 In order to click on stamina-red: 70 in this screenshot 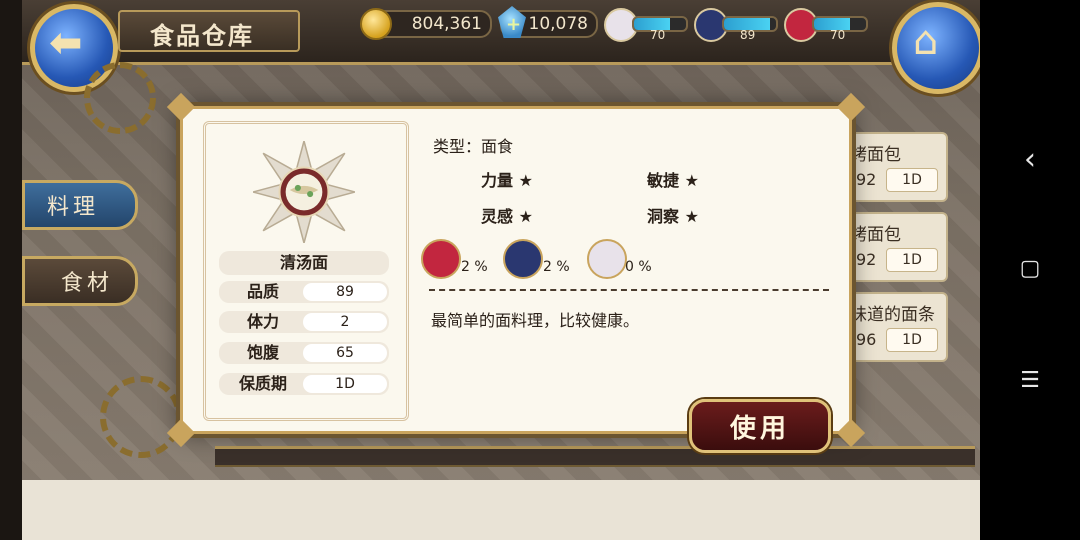, I will do `click(826, 25)`.